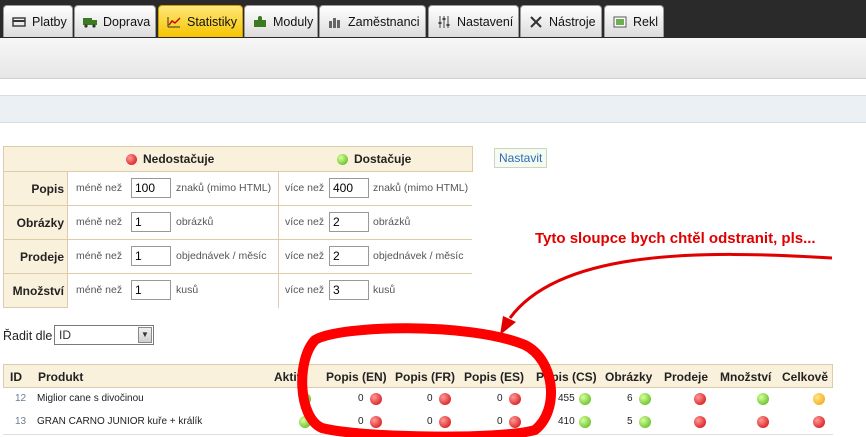 This screenshot has width=866, height=437. What do you see at coordinates (172, 257) in the screenshot?
I see `insufficient-cell: méně než objednávek / měsíc` at bounding box center [172, 257].